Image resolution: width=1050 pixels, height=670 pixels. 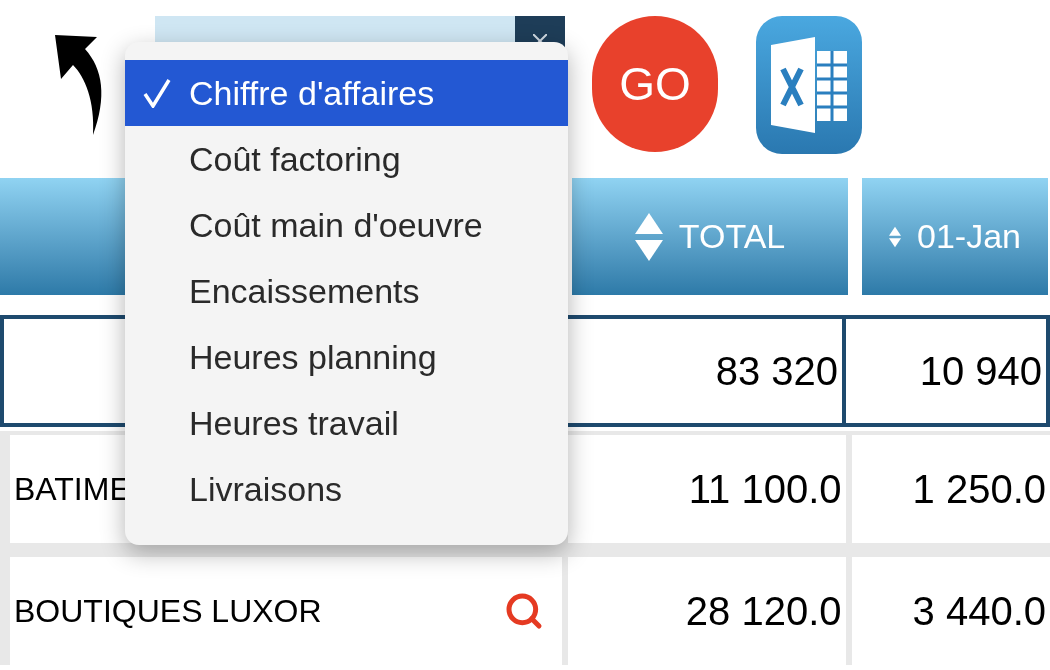 I want to click on excel-export-icon, so click(x=809, y=85).